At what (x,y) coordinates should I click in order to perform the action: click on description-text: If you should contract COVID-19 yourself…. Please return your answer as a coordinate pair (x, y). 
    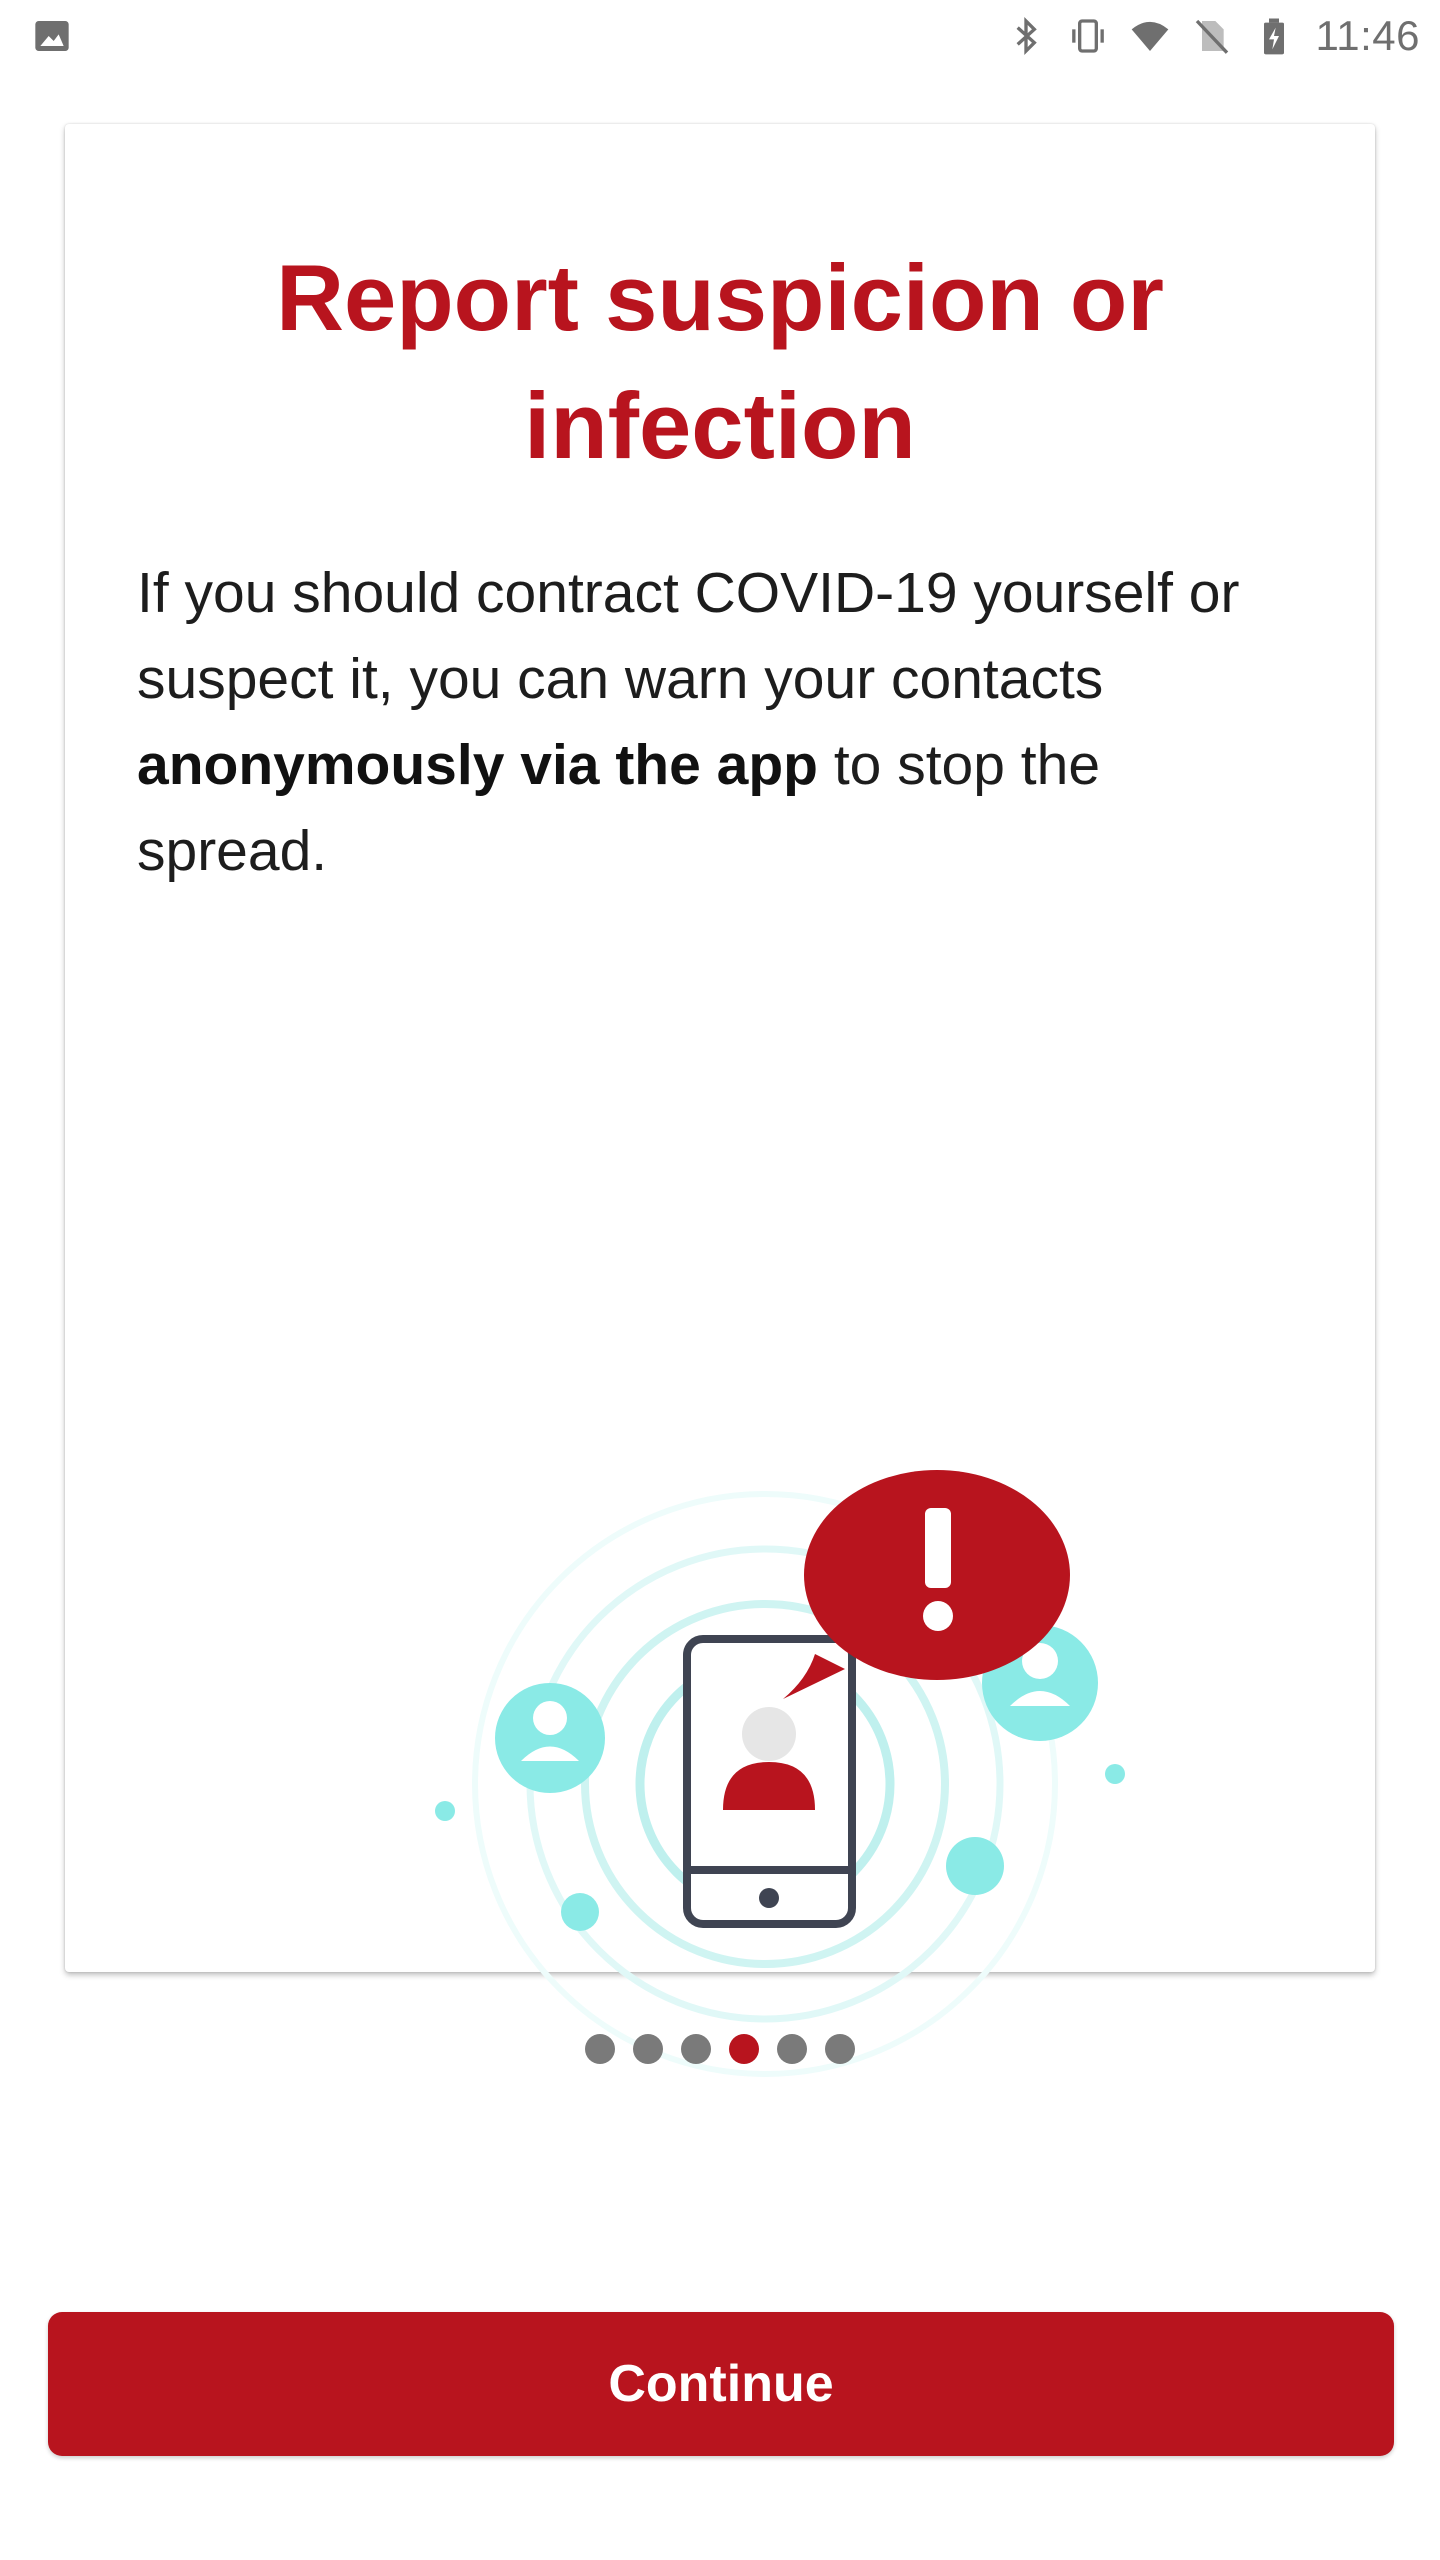
    Looking at the image, I should click on (701, 722).